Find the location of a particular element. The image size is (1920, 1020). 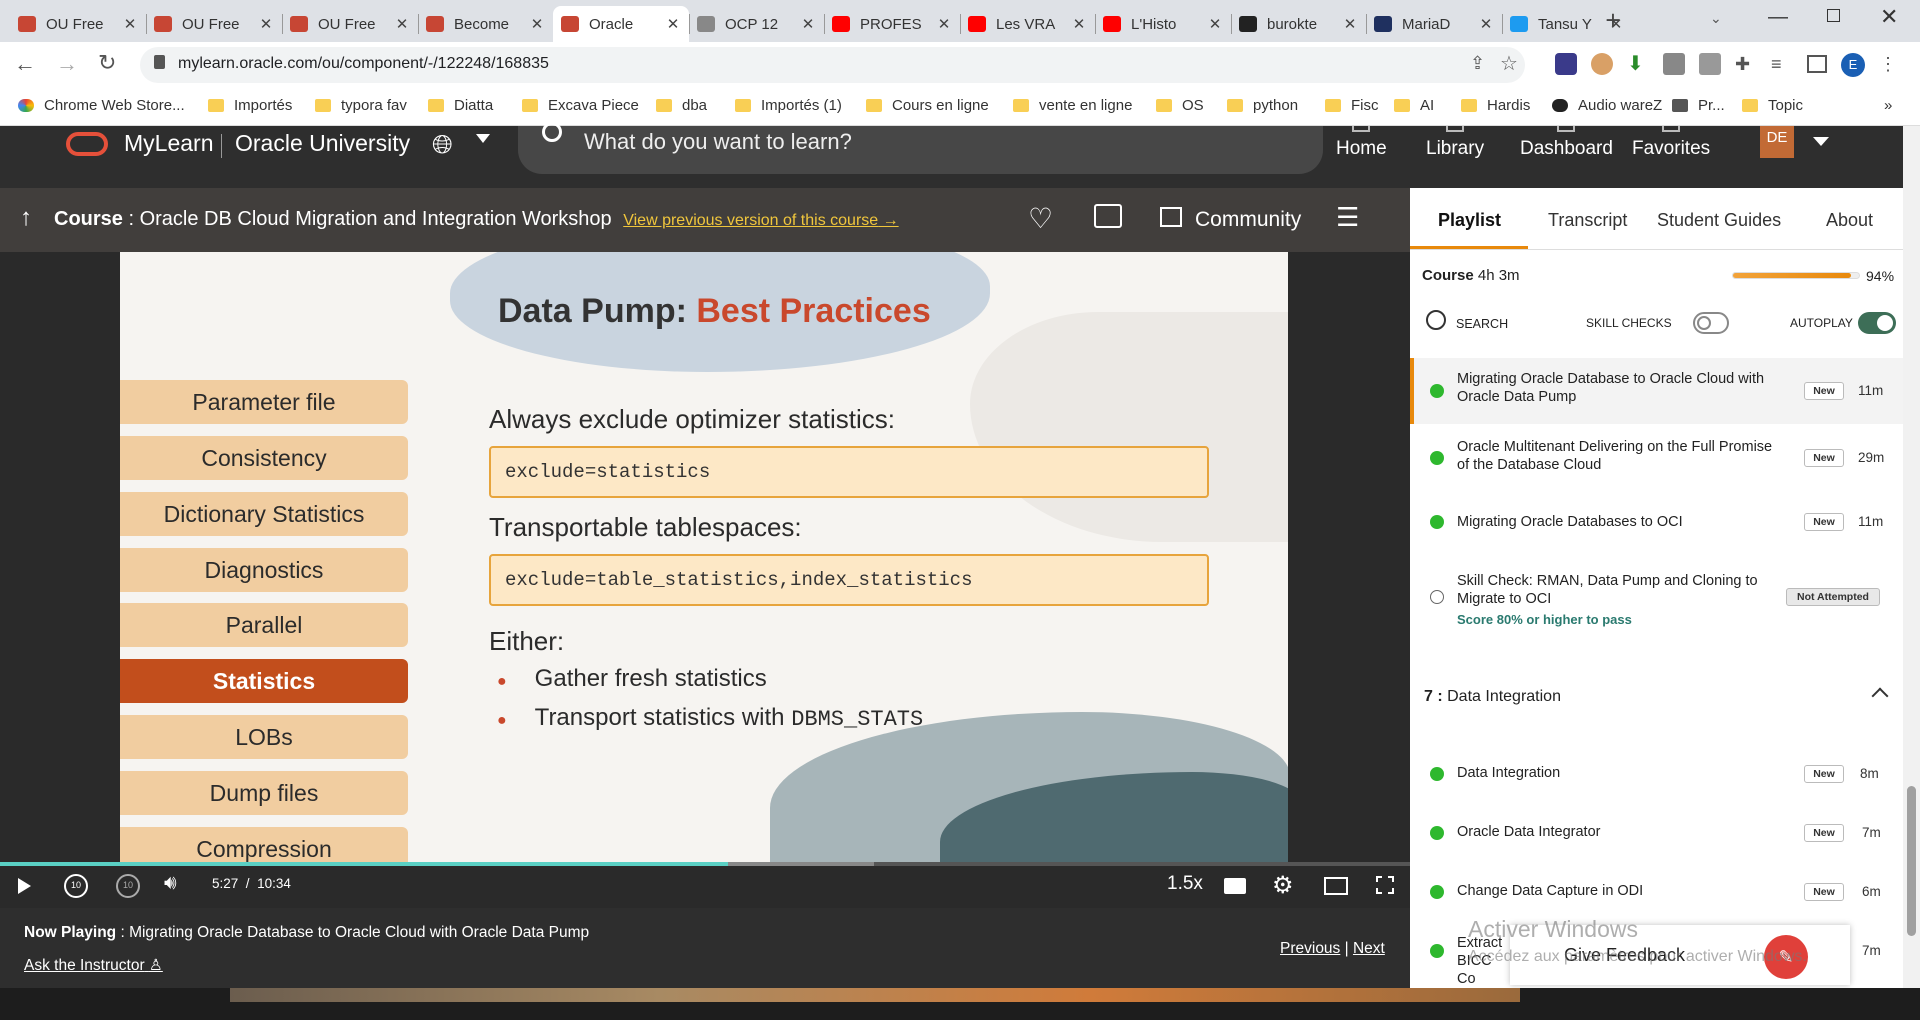

tab-transcript: Transcript is located at coordinates (1587, 220).